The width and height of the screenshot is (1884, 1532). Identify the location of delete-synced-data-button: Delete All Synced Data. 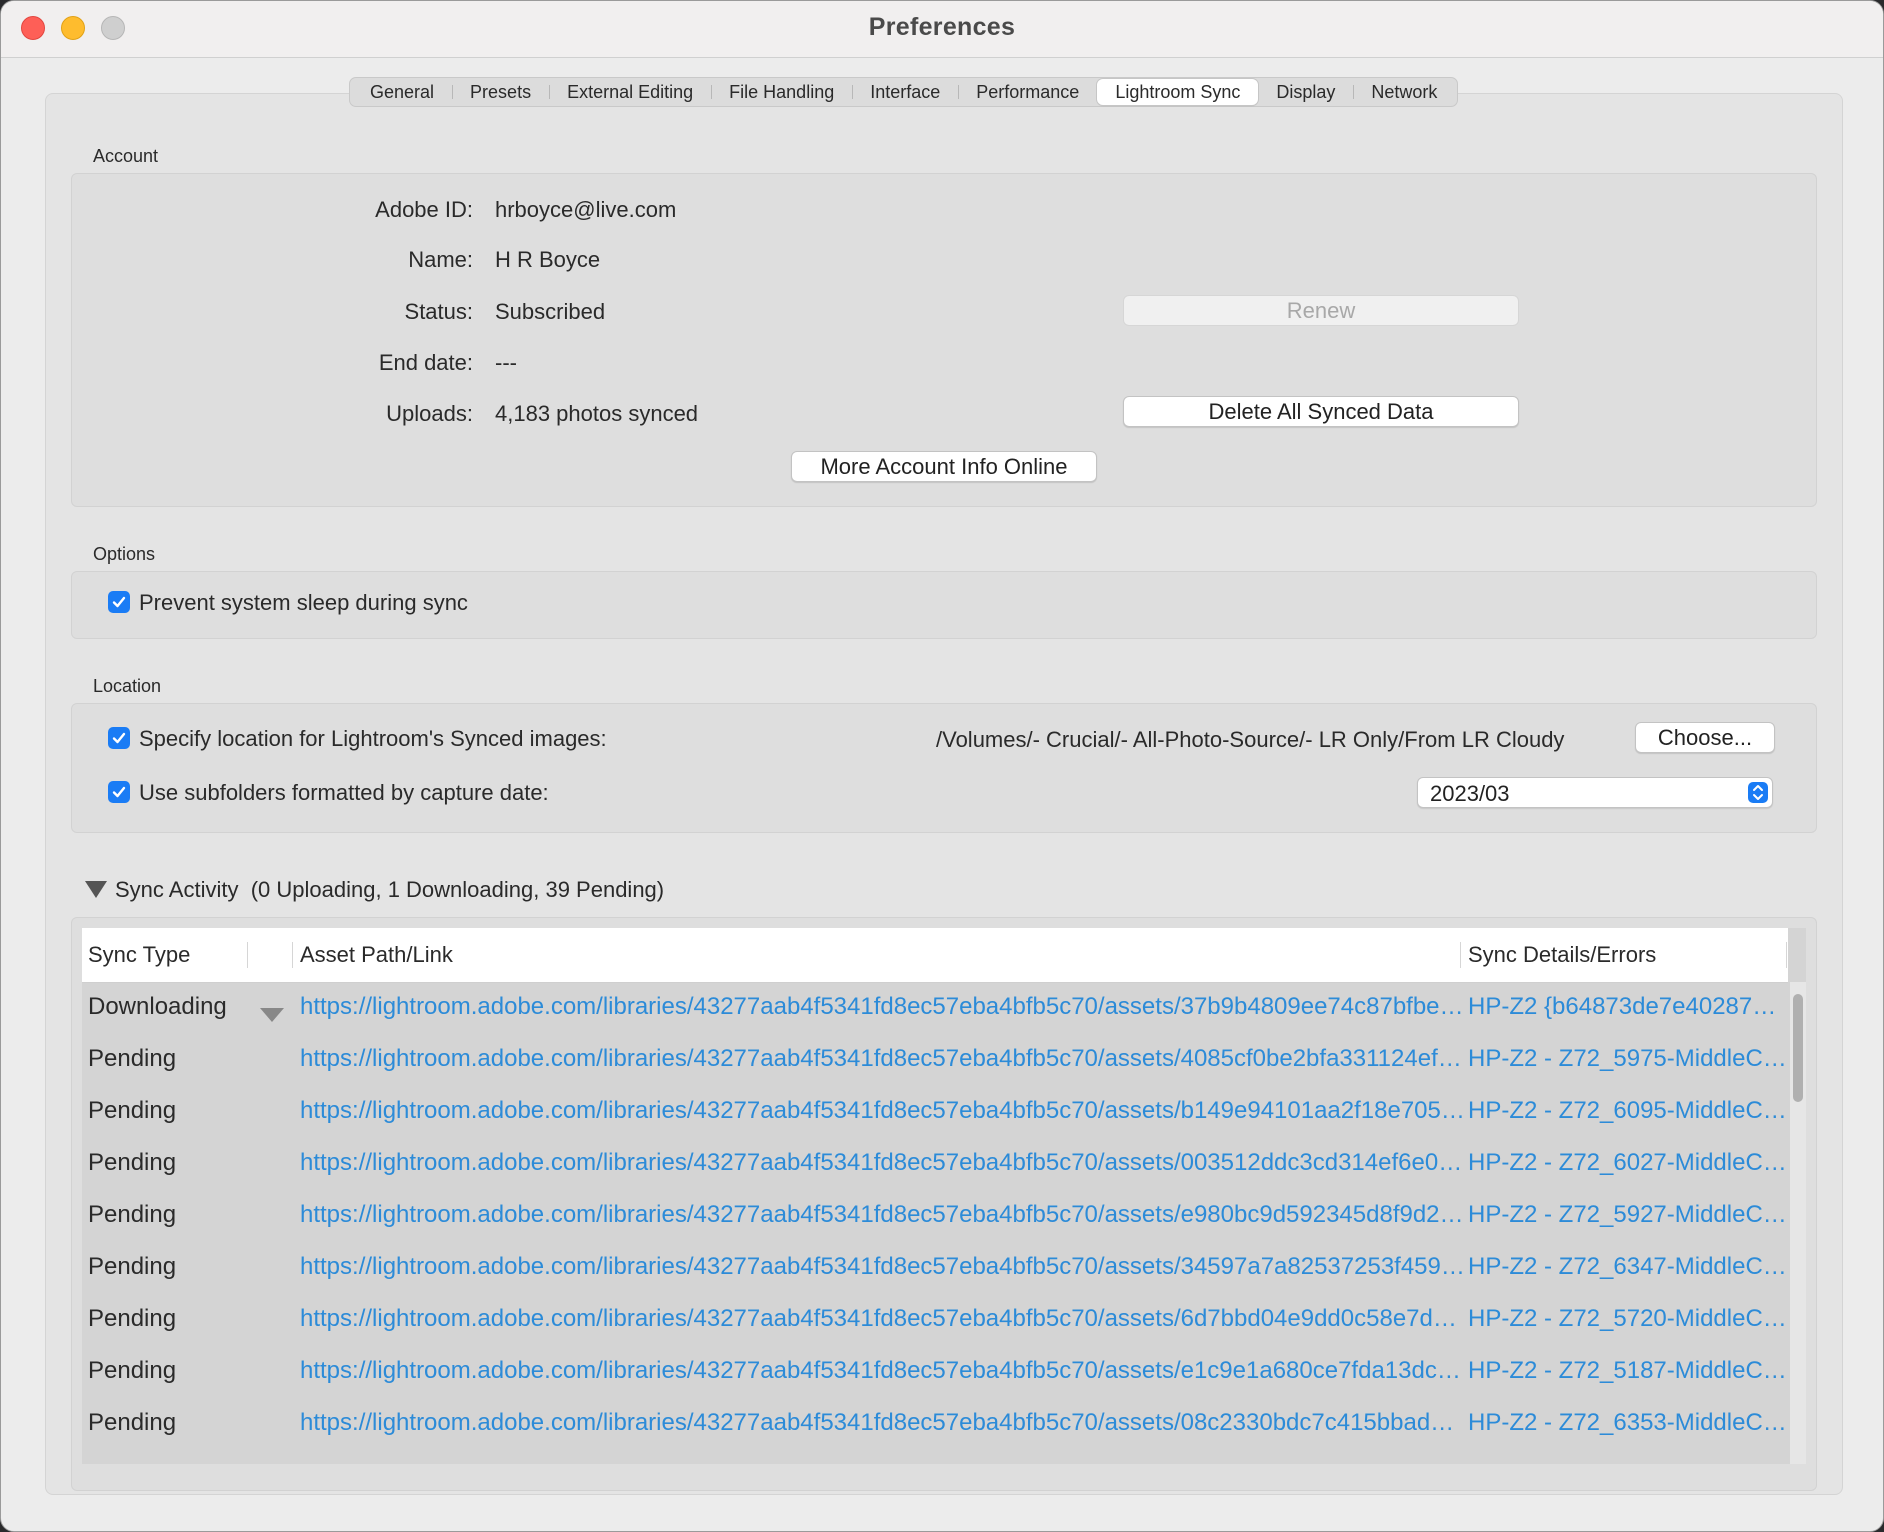
(1321, 411).